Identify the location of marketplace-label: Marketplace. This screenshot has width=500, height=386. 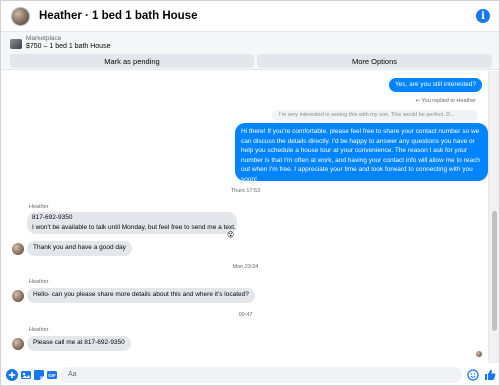
(44, 38).